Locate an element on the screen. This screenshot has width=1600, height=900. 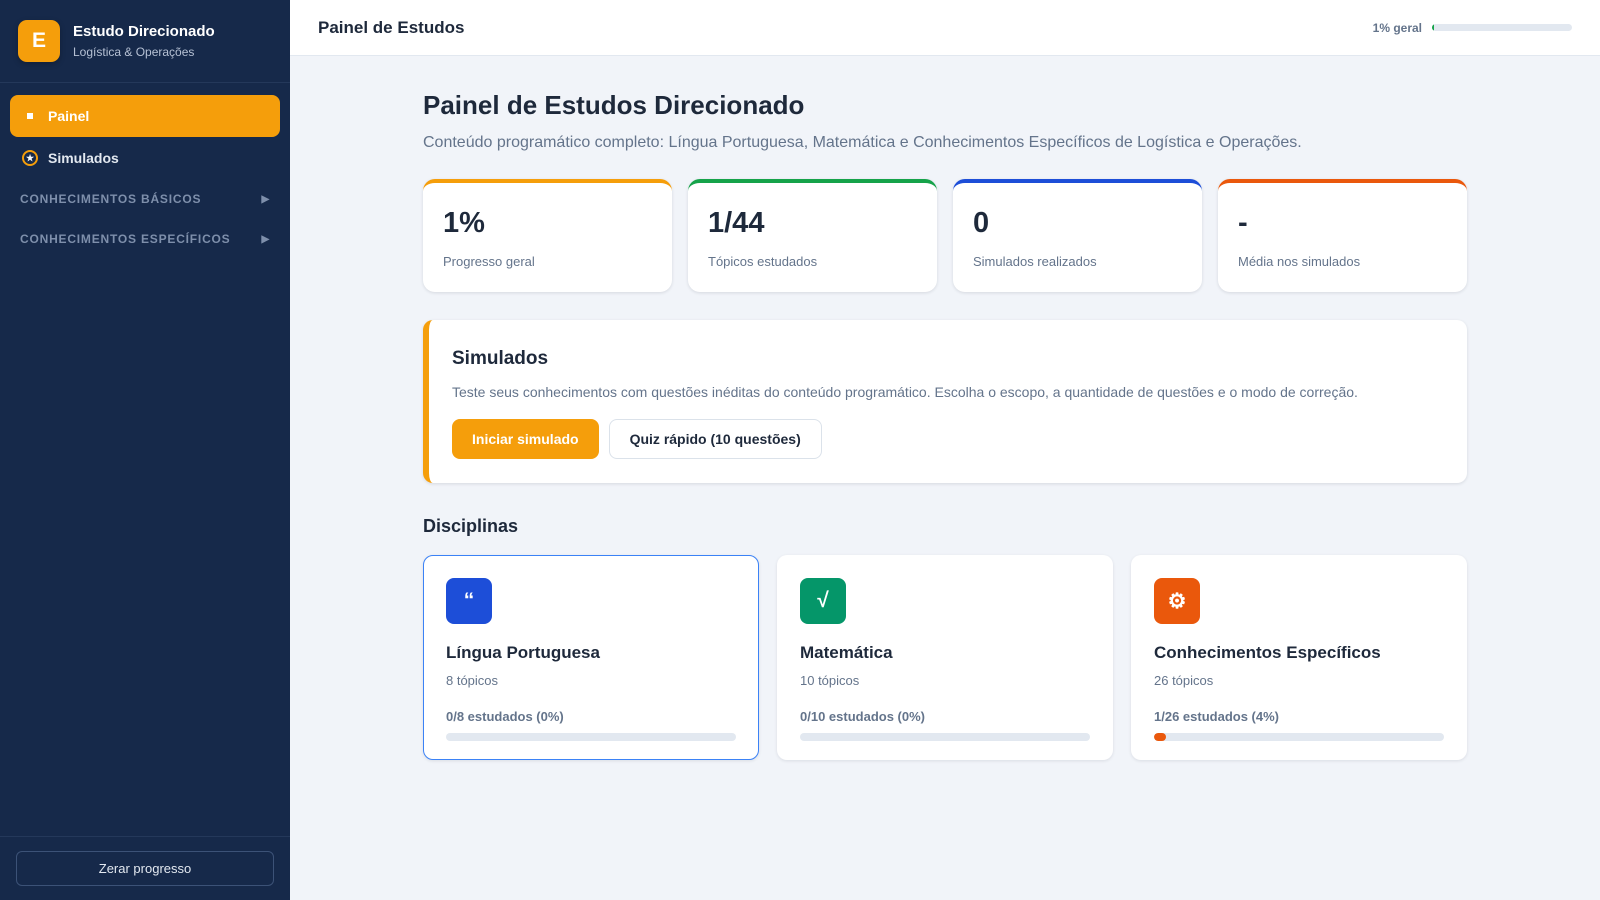
brand-title: Estudo Direcionado is located at coordinates (144, 31).